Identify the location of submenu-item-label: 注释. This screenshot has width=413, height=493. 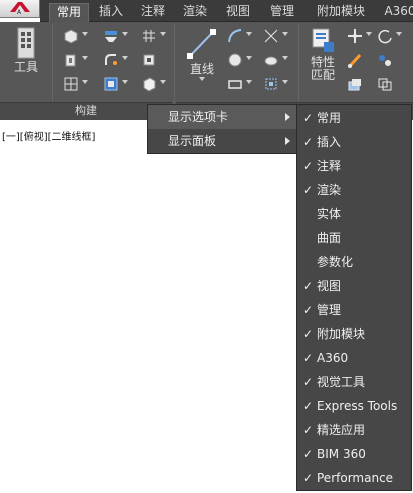
(329, 166).